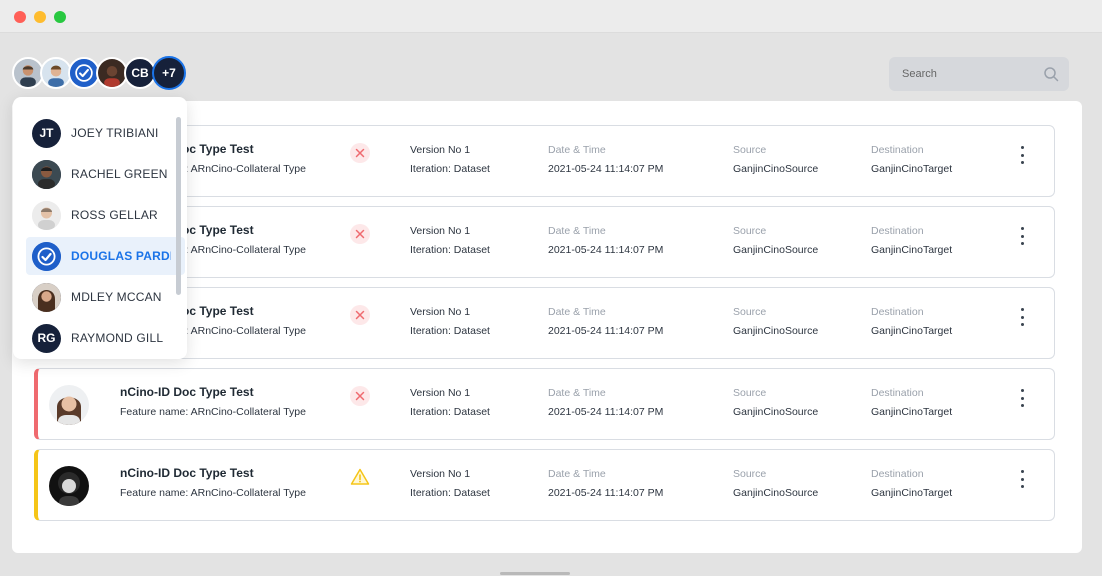  I want to click on user-name: DOUGLAS PARDE, so click(121, 256).